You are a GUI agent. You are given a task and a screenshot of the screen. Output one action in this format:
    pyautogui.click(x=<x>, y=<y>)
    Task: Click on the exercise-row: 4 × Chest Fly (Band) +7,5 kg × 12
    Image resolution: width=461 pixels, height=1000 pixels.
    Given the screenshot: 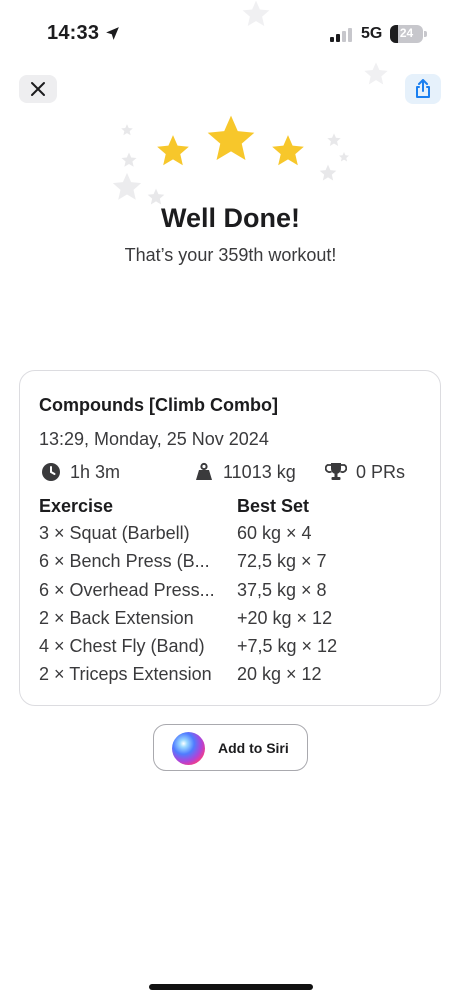 What is the action you would take?
    pyautogui.click(x=234, y=648)
    